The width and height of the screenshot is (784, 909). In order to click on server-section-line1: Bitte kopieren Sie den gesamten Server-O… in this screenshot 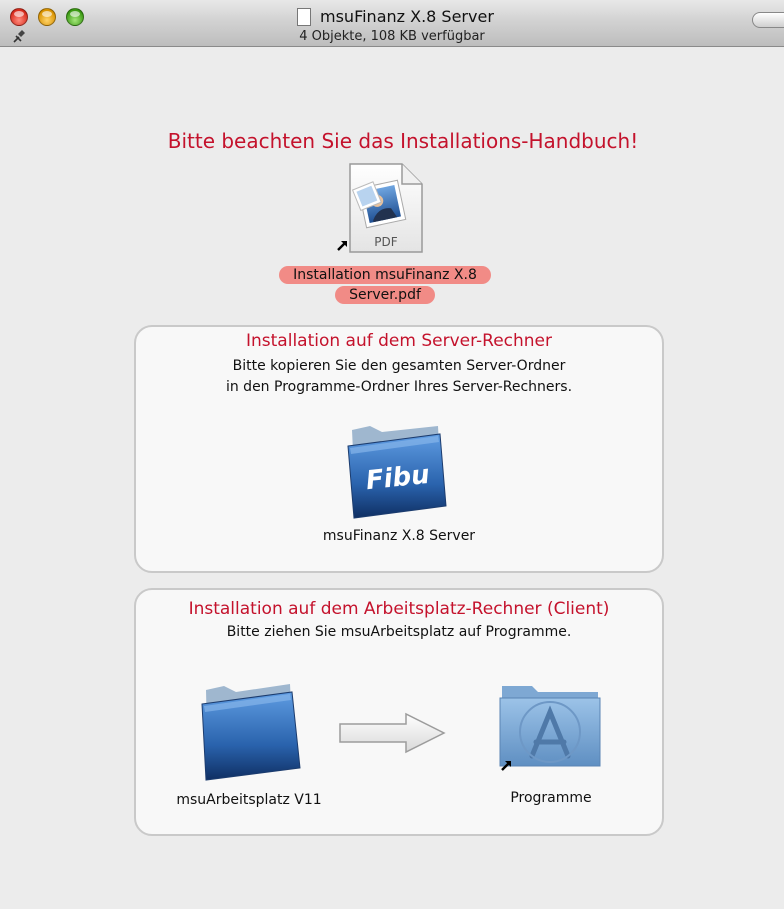, I will do `click(399, 366)`.